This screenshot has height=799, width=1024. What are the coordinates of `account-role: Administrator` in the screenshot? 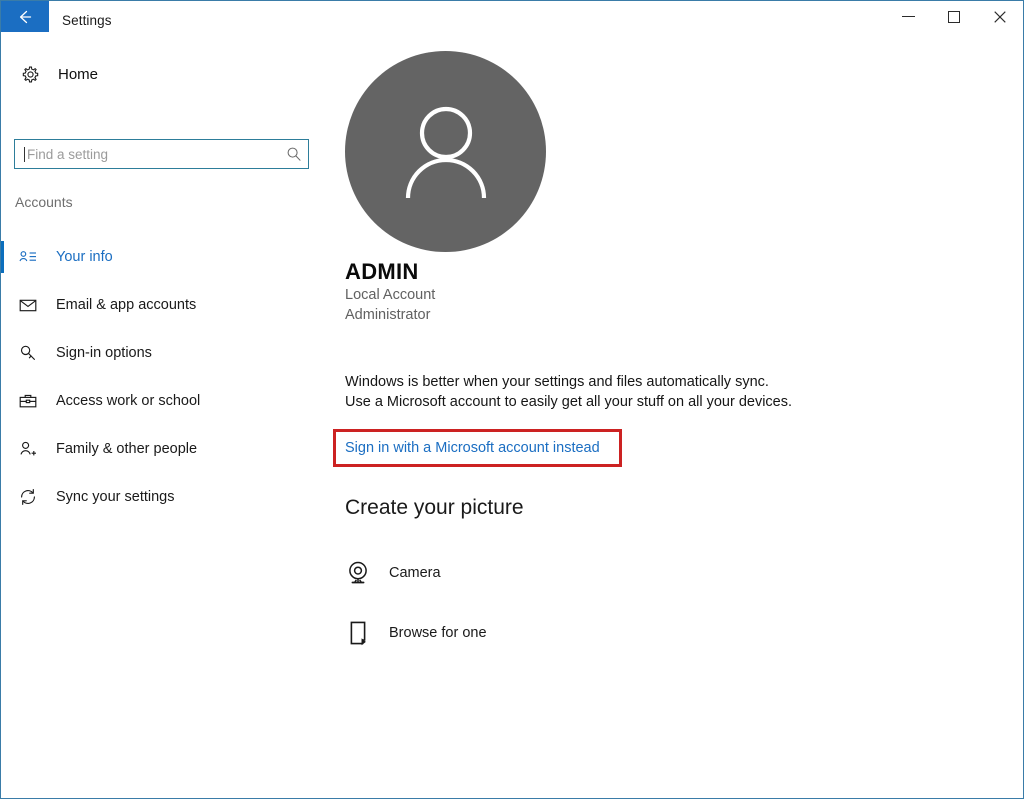 It's located at (388, 315).